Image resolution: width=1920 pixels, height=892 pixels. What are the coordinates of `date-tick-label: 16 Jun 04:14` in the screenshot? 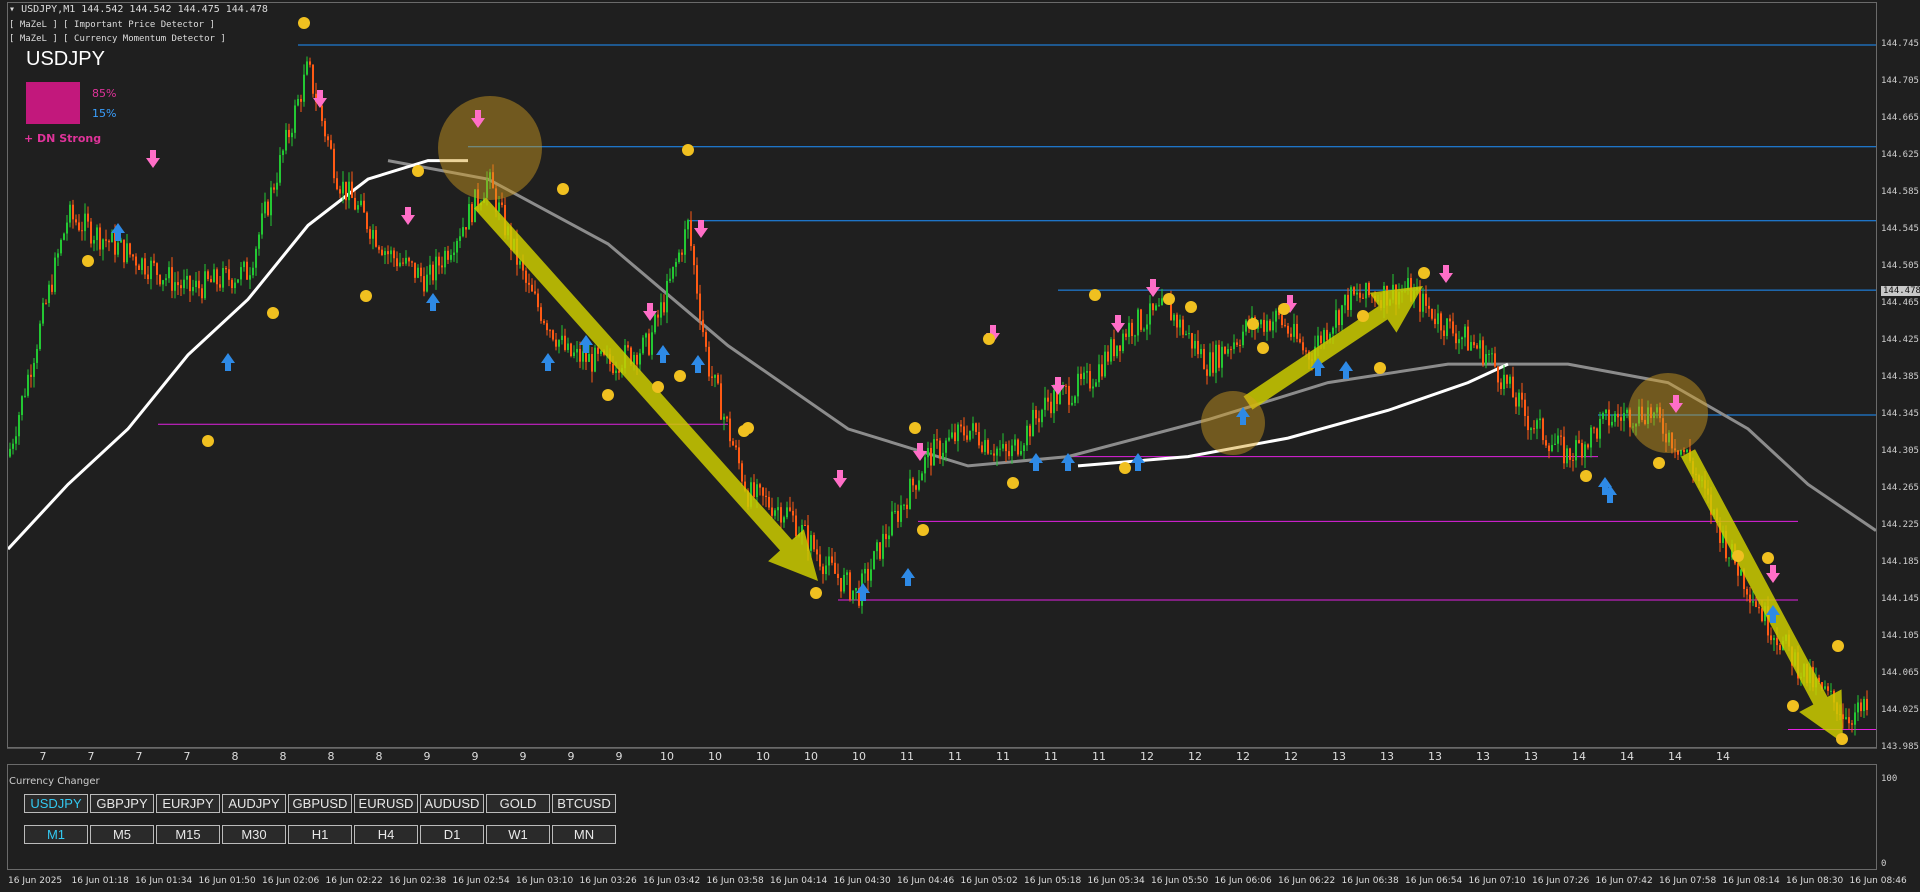 It's located at (799, 881).